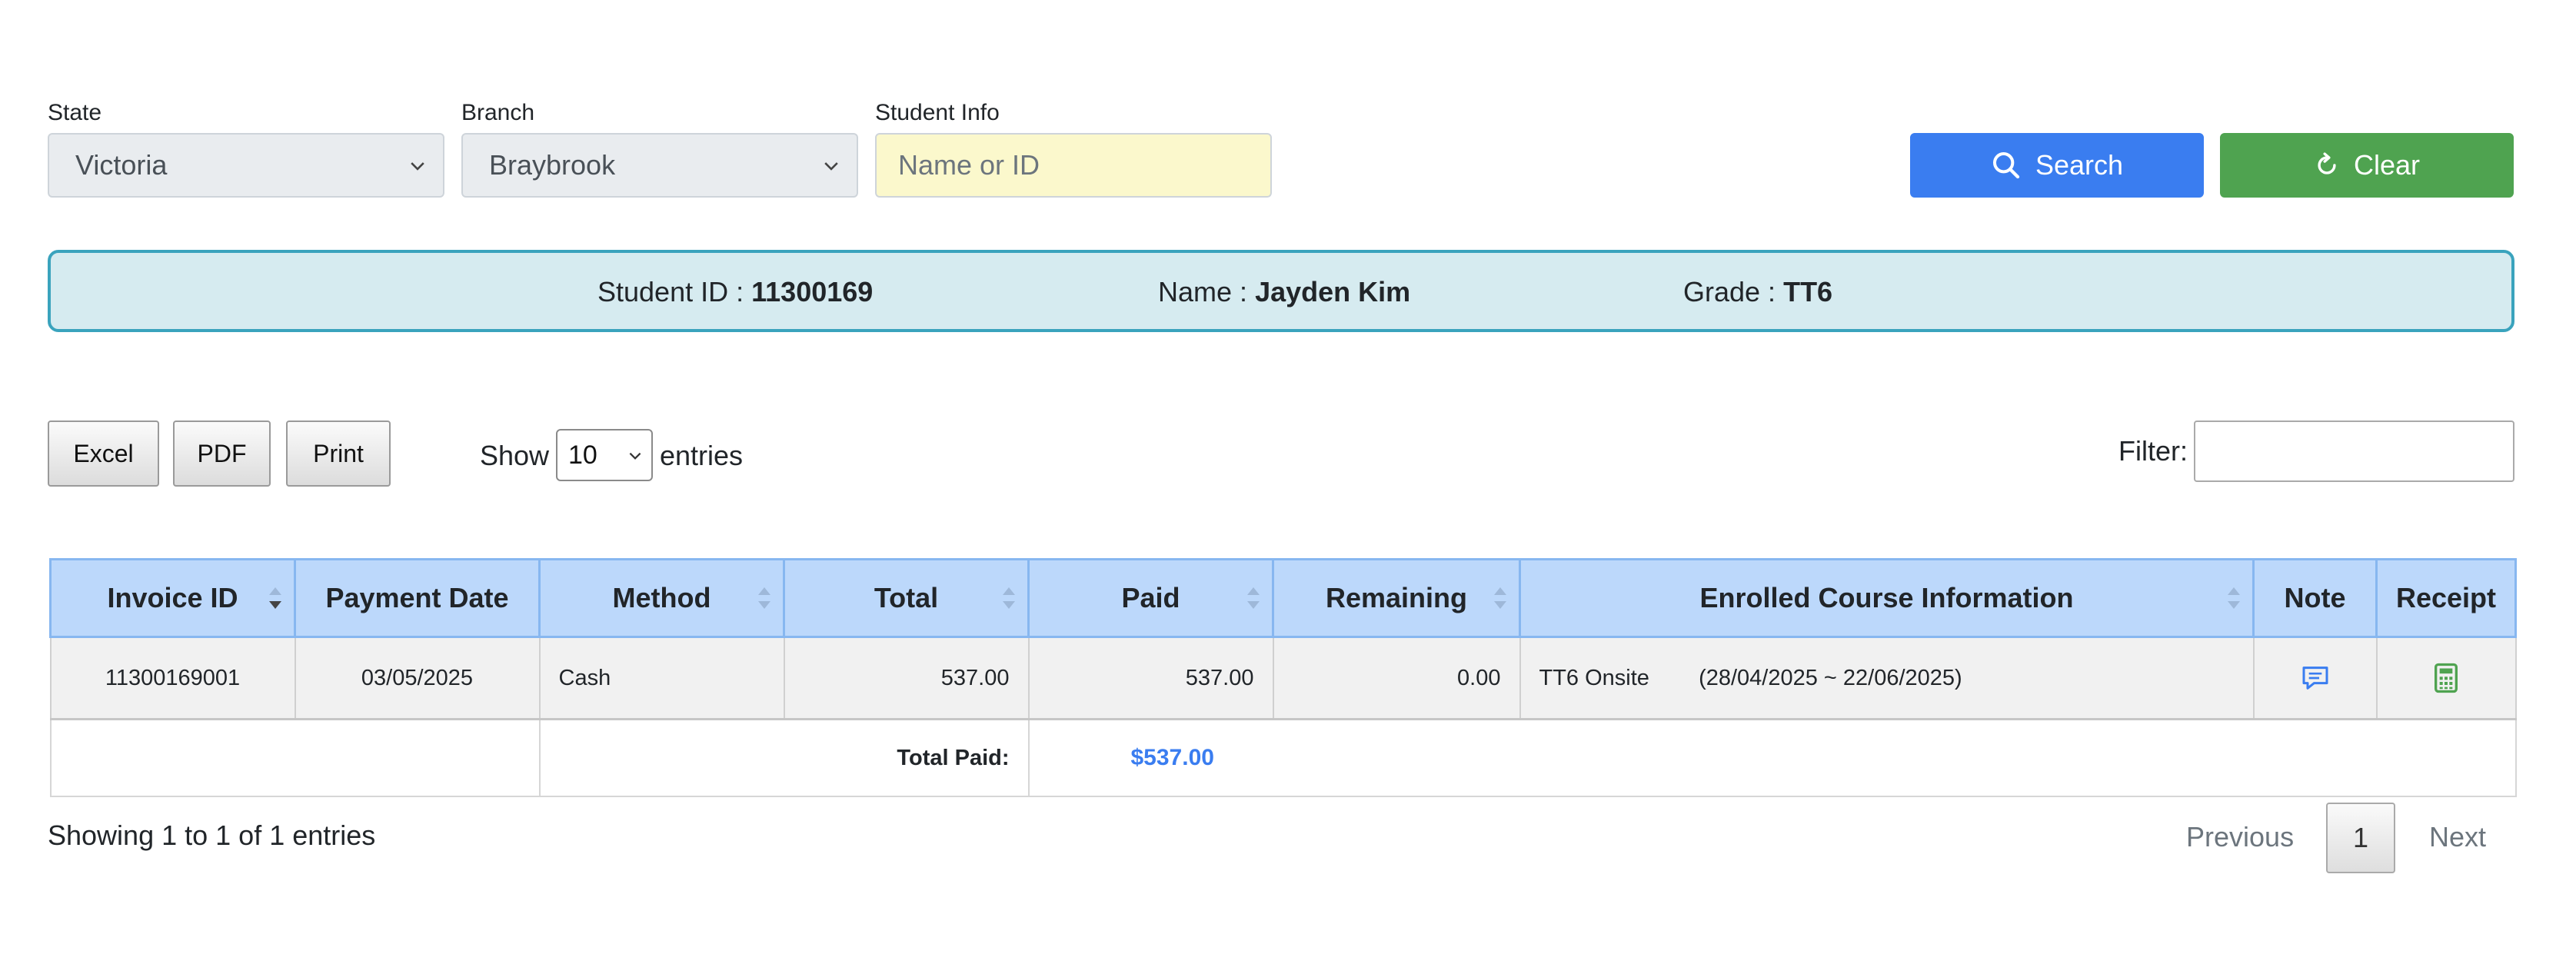 Image resolution: width=2576 pixels, height=964 pixels. I want to click on col-method: Method, so click(661, 598).